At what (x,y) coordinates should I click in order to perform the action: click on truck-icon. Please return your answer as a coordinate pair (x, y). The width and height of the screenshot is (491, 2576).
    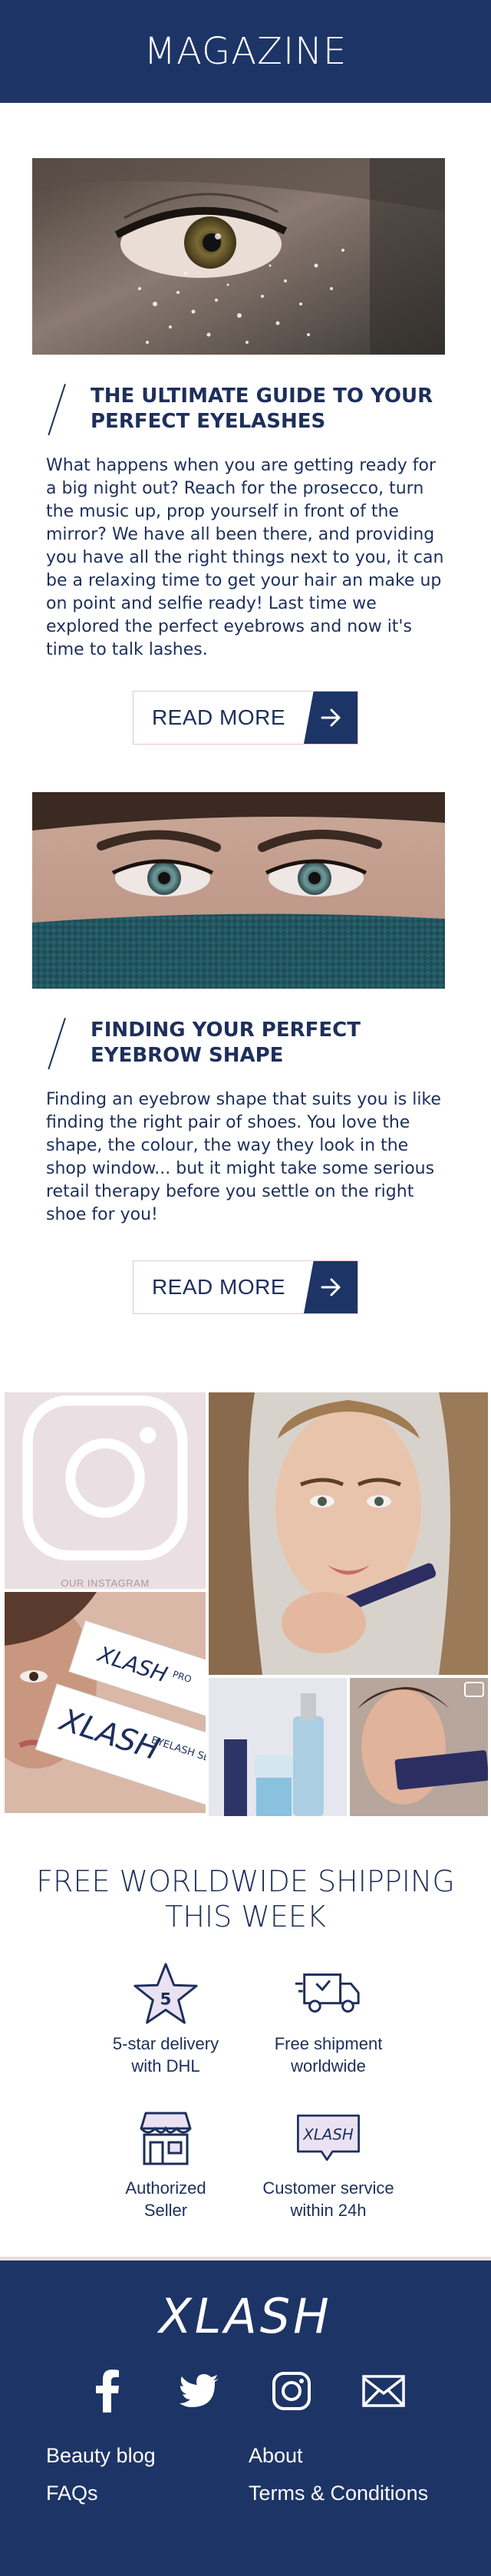
    Looking at the image, I should click on (329, 1993).